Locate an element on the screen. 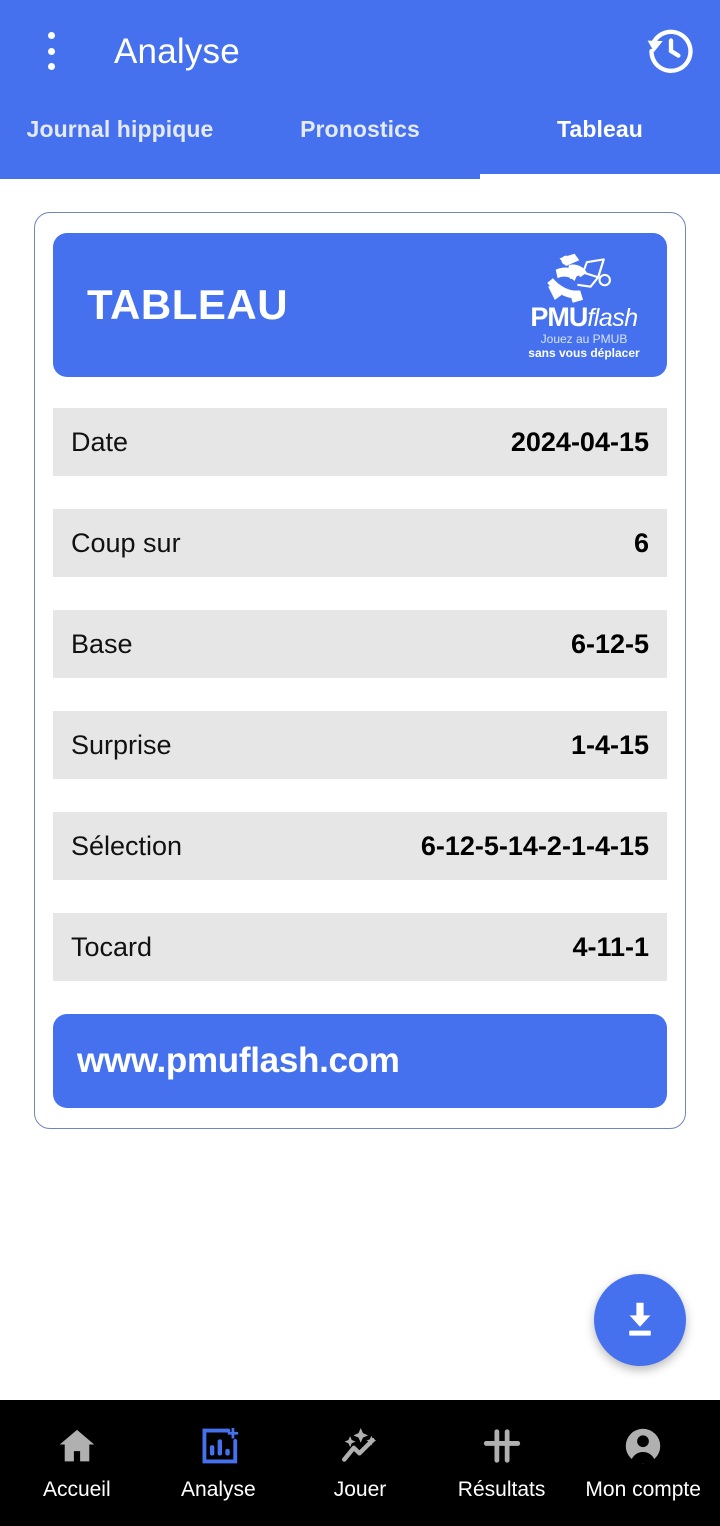 This screenshot has height=1526, width=720. row-label-selection: Sélection is located at coordinates (127, 845).